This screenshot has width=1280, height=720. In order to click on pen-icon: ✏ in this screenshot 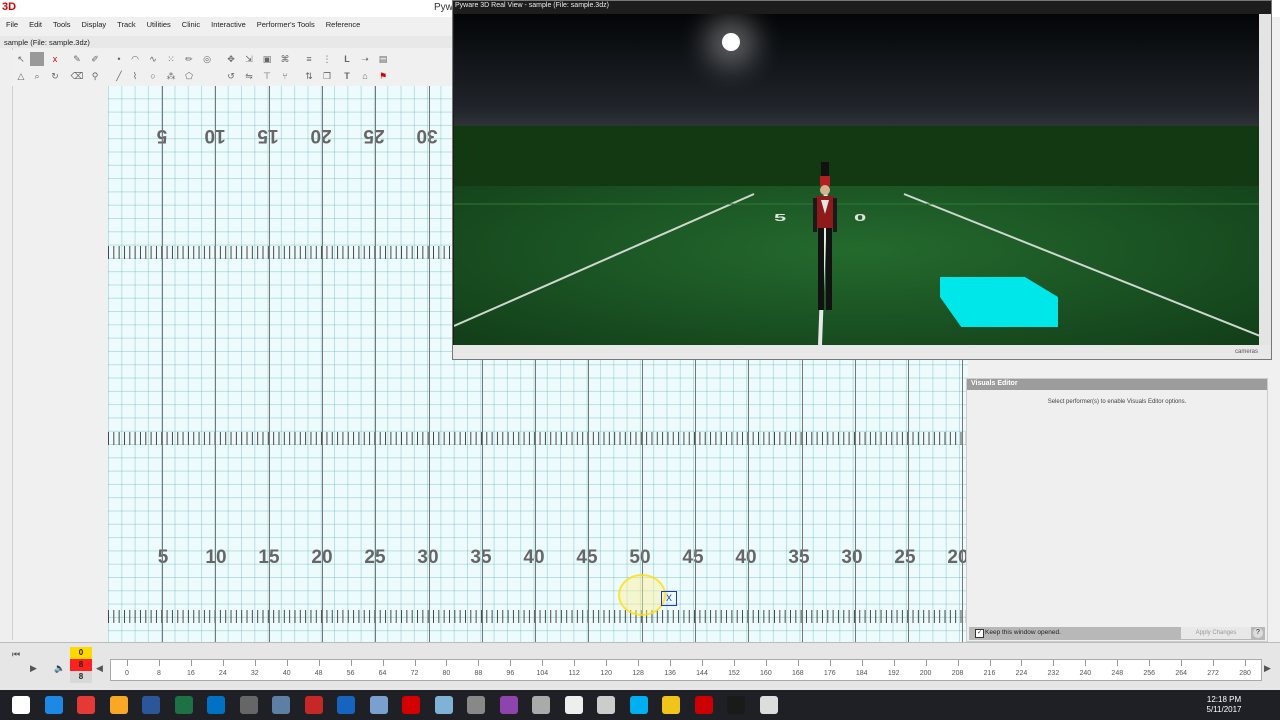, I will do `click(189, 59)`.